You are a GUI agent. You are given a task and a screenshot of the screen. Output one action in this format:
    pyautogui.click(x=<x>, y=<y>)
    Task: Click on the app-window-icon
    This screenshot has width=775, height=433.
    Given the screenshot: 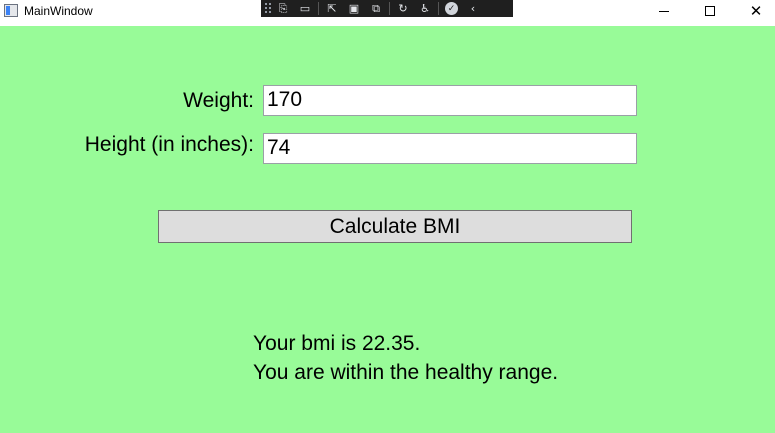 What is the action you would take?
    pyautogui.click(x=11, y=10)
    